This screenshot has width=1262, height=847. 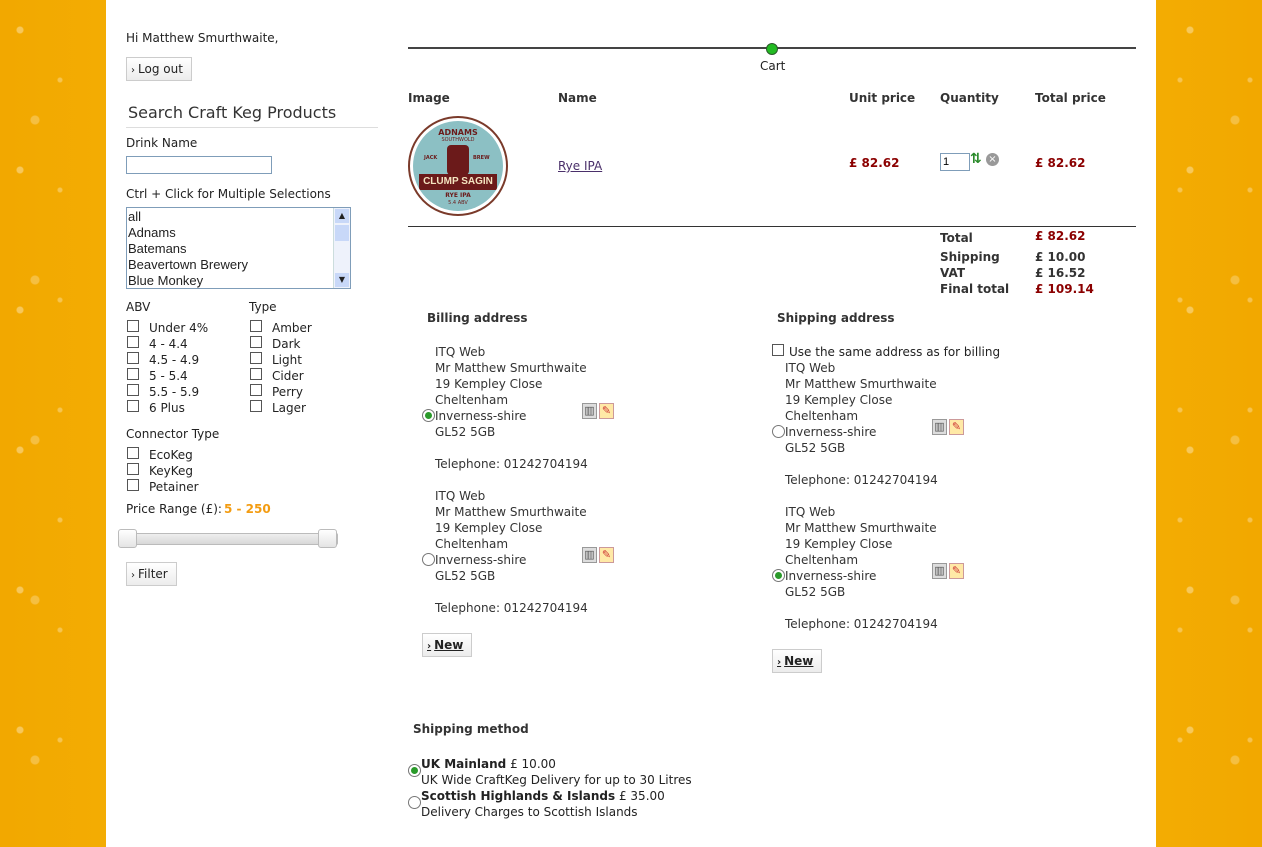 I want to click on price-slider-min-handle, so click(x=127, y=538).